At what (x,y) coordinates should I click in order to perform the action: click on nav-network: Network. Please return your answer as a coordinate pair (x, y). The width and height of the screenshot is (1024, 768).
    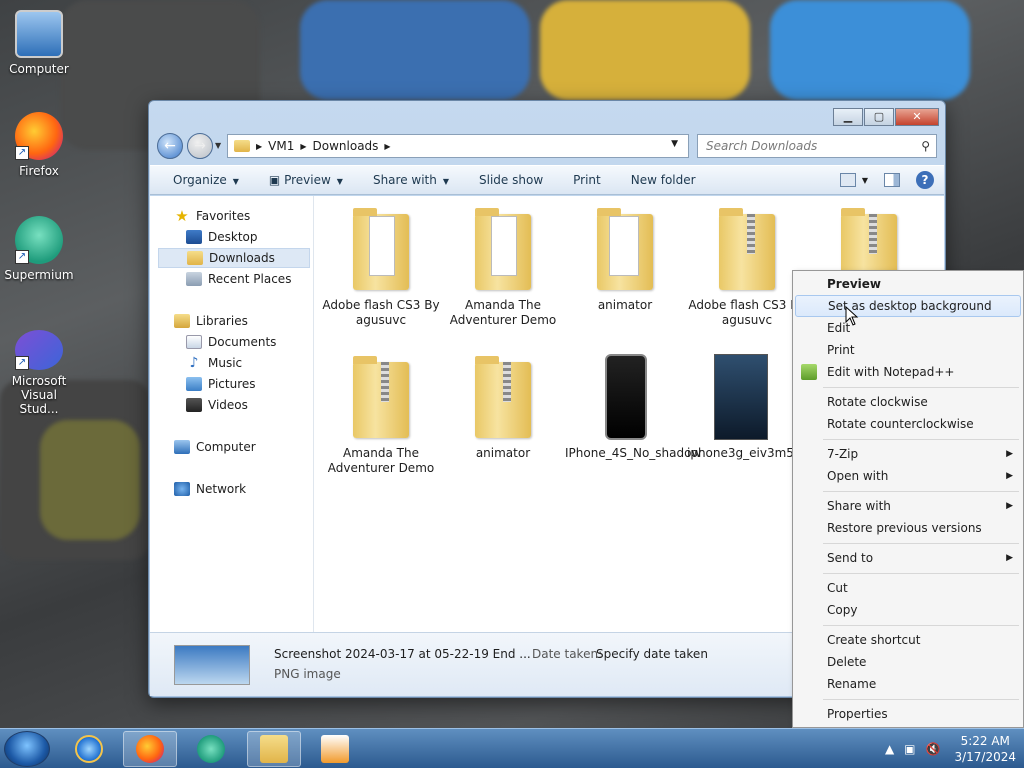
    Looking at the image, I should click on (234, 489).